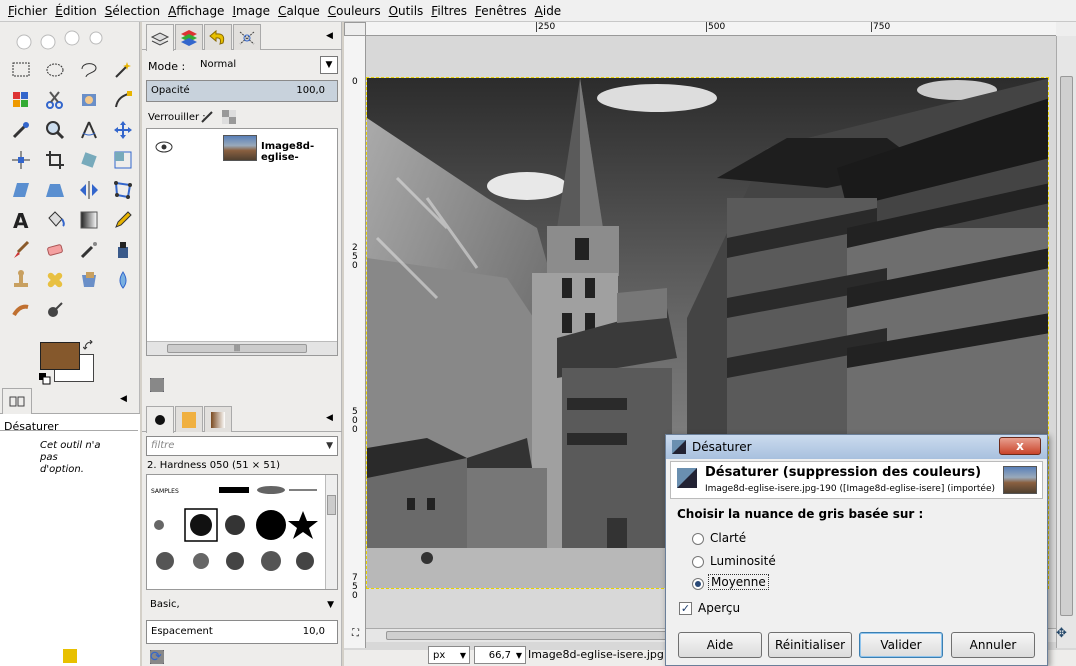  What do you see at coordinates (123, 70) in the screenshot?
I see `fuzzy-select-tool` at bounding box center [123, 70].